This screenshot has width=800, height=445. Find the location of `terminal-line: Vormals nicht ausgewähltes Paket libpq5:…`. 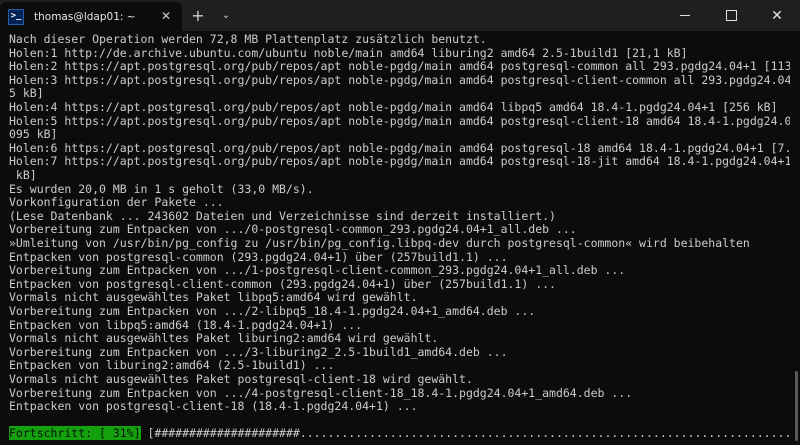

terminal-line: Vormals nicht ausgewähltes Paket libpq5:… is located at coordinates (213, 297).